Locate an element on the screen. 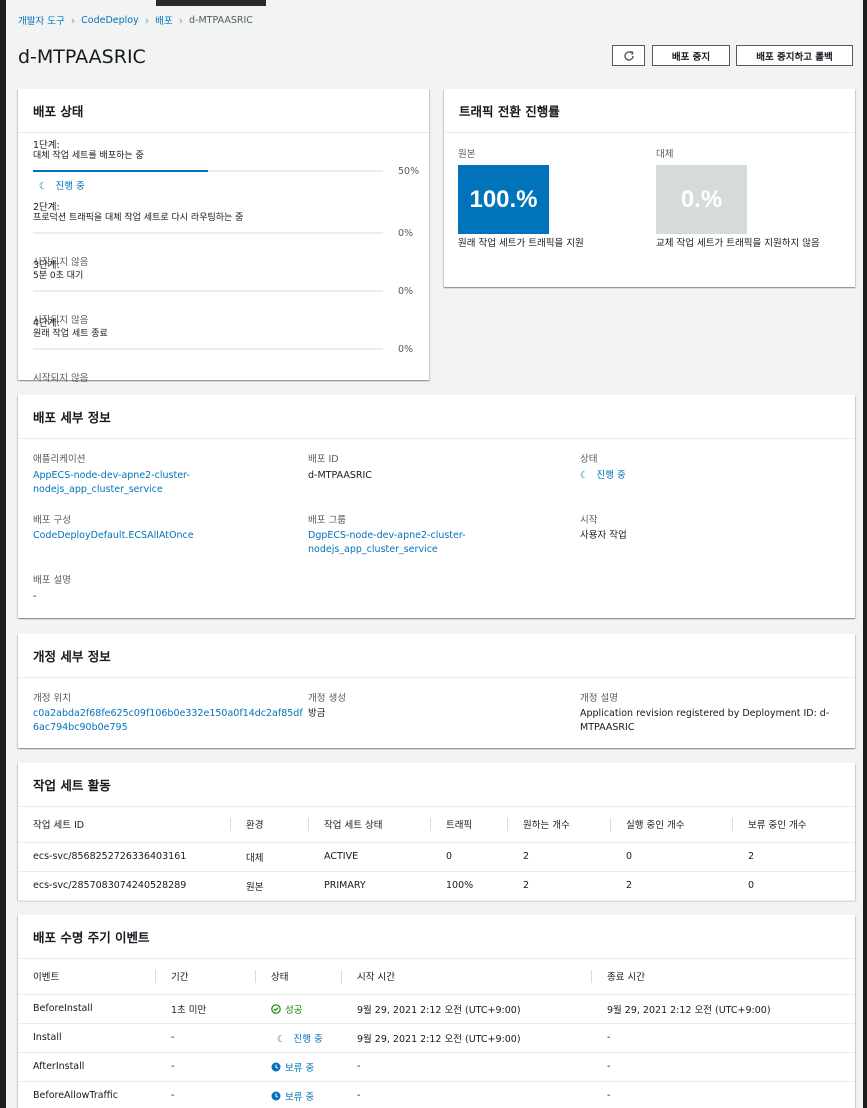  step-description: 5분 0초 대기 is located at coordinates (58, 276).